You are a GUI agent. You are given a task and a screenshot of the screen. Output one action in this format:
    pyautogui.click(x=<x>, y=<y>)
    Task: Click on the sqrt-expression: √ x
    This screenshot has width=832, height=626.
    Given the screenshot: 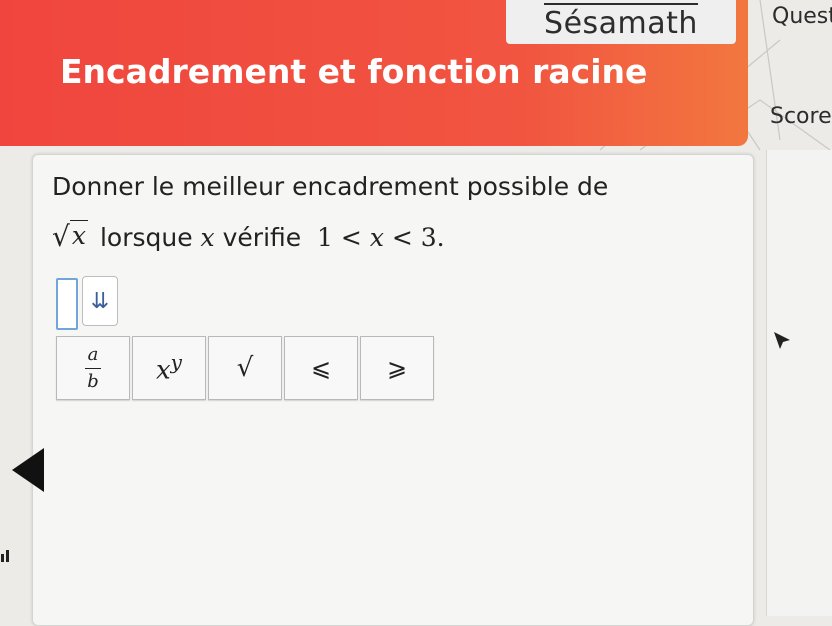 What is the action you would take?
    pyautogui.click(x=70, y=236)
    